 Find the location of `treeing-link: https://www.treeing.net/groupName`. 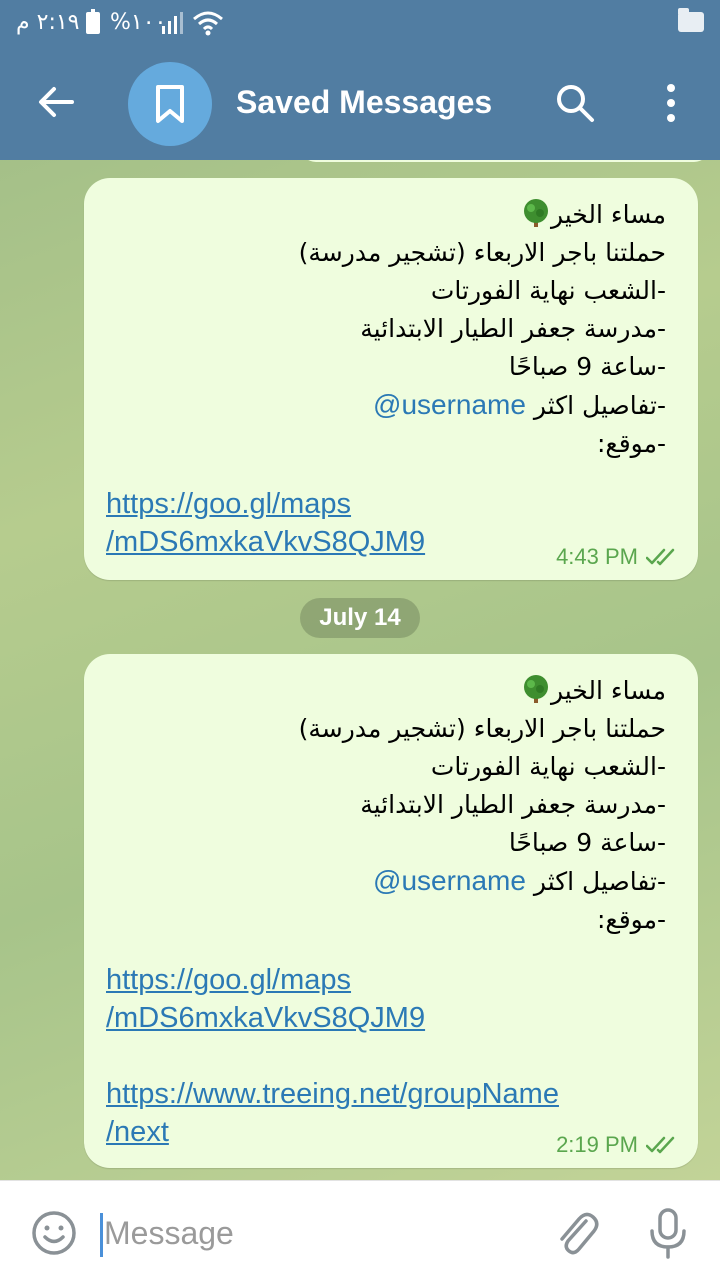

treeing-link: https://www.treeing.net/groupName is located at coordinates (390, 1094).